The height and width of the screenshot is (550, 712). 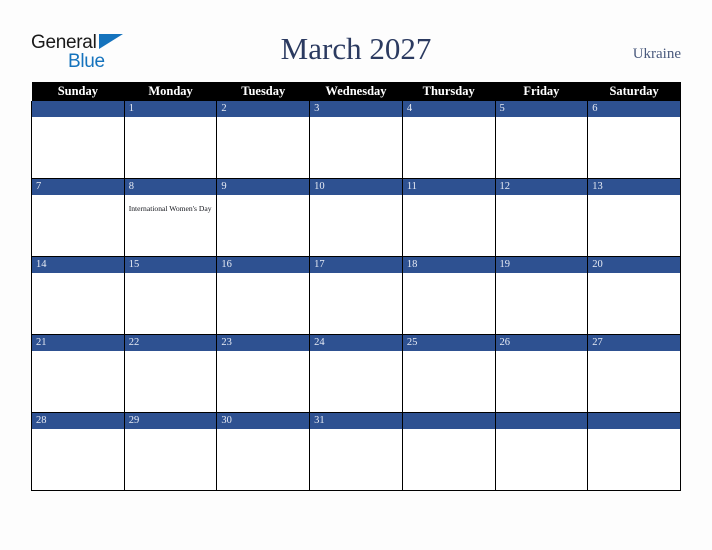 What do you see at coordinates (448, 343) in the screenshot?
I see `day-number: 25` at bounding box center [448, 343].